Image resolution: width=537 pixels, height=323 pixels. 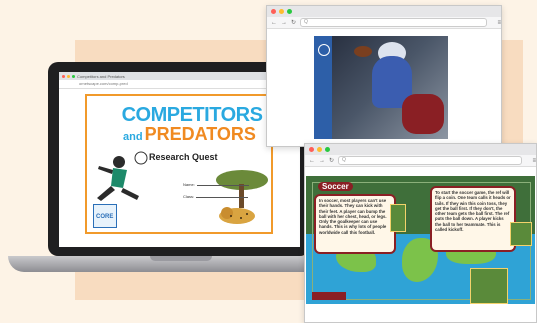 I want to click on core-logo-text: CORE, so click(x=105, y=217).